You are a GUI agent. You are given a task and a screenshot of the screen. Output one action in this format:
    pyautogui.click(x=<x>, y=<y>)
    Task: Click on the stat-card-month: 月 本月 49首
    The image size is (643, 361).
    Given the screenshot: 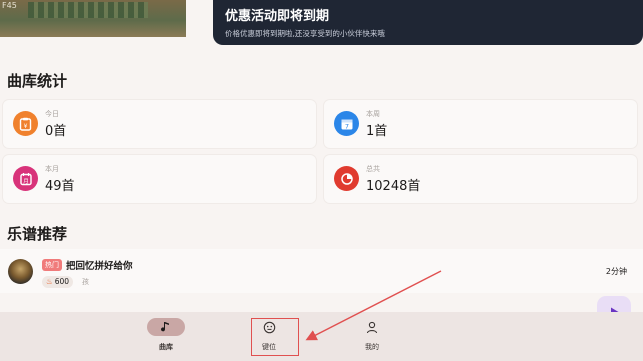 What is the action you would take?
    pyautogui.click(x=159, y=179)
    